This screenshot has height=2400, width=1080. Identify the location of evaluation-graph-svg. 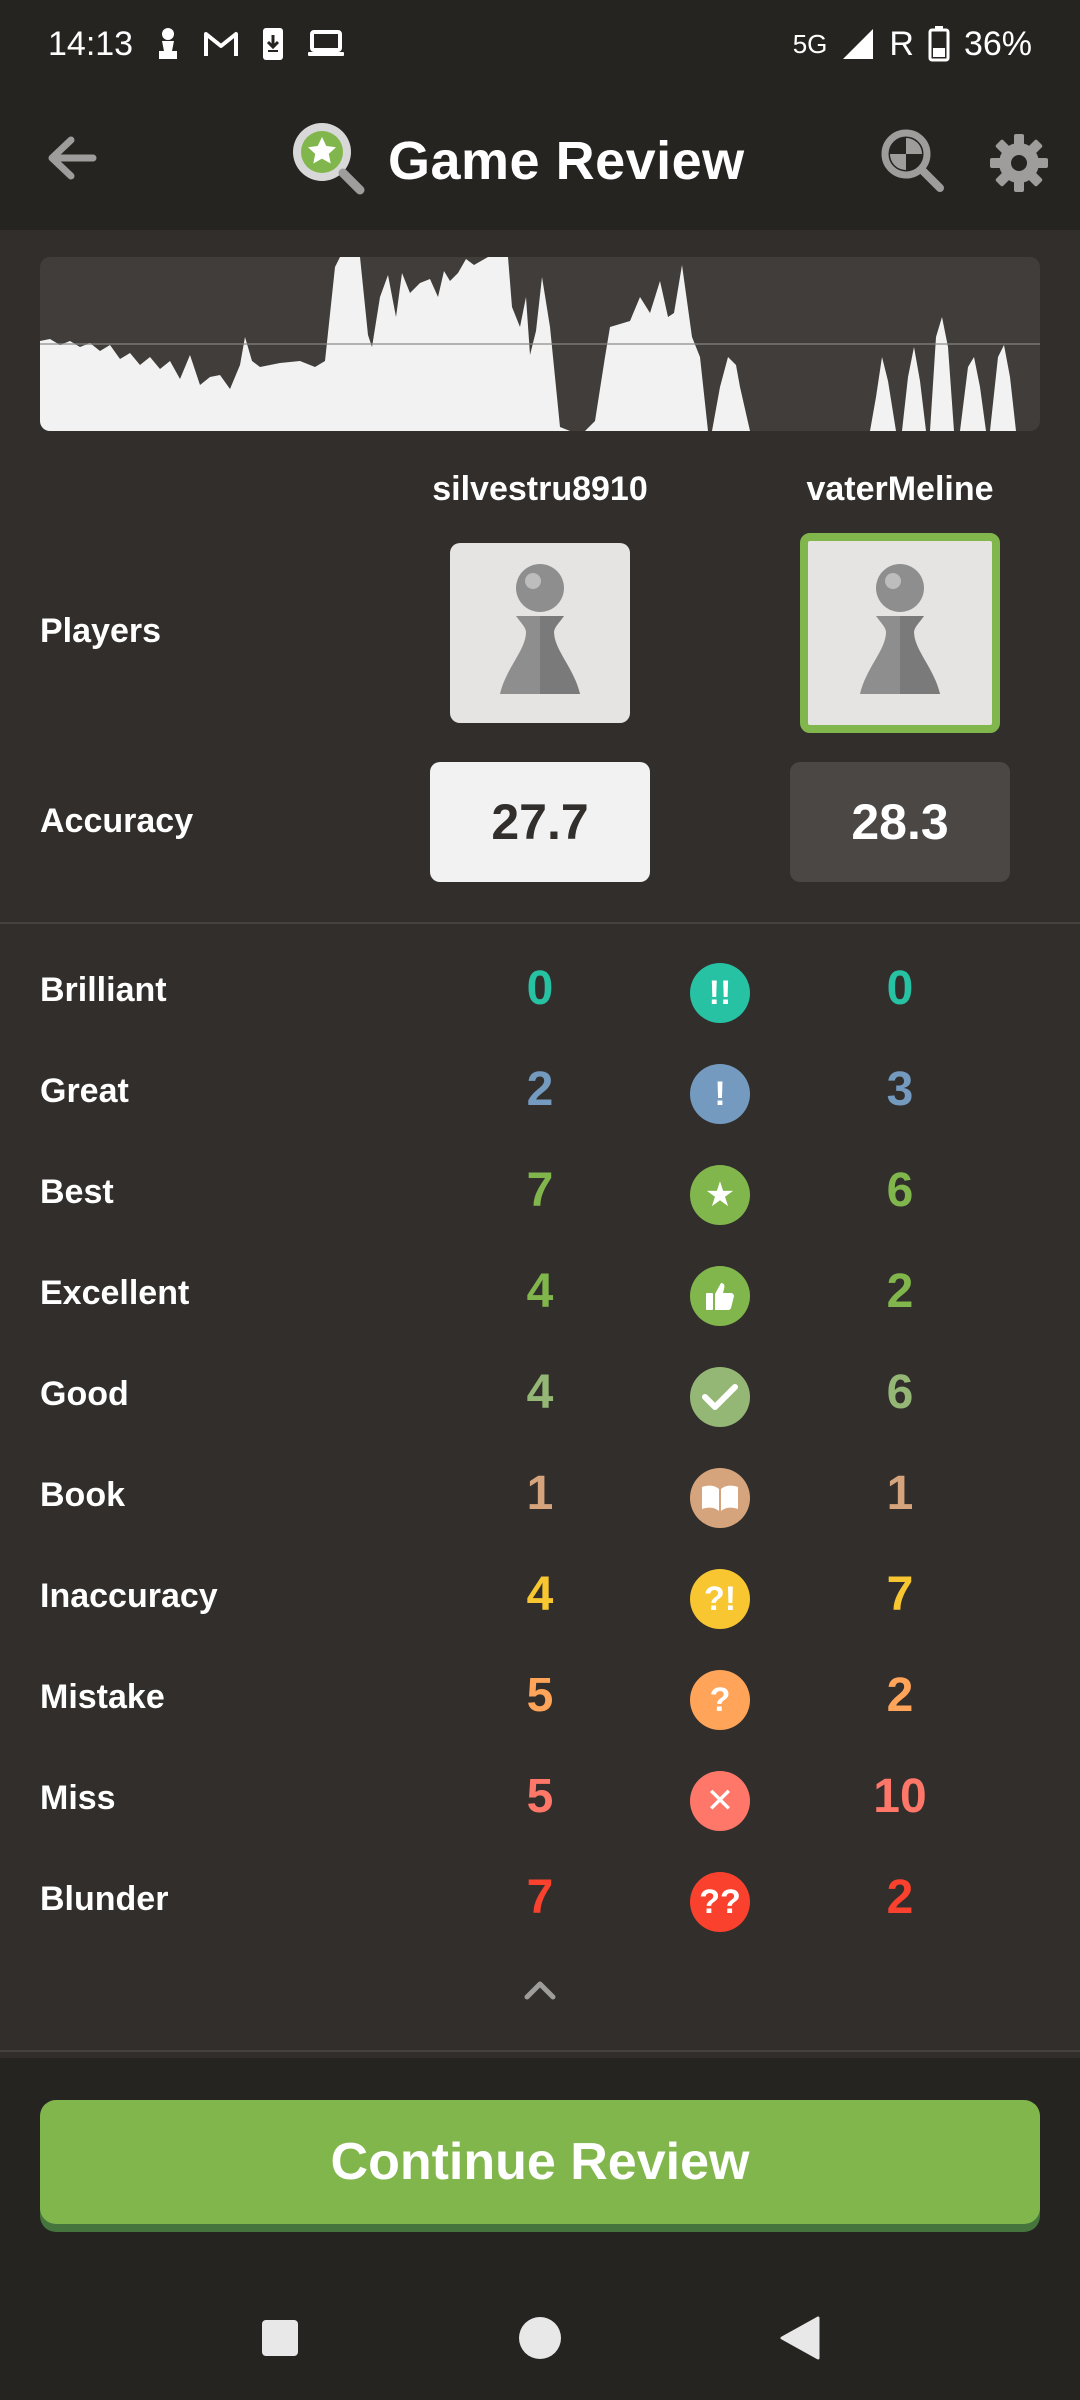
(540, 344).